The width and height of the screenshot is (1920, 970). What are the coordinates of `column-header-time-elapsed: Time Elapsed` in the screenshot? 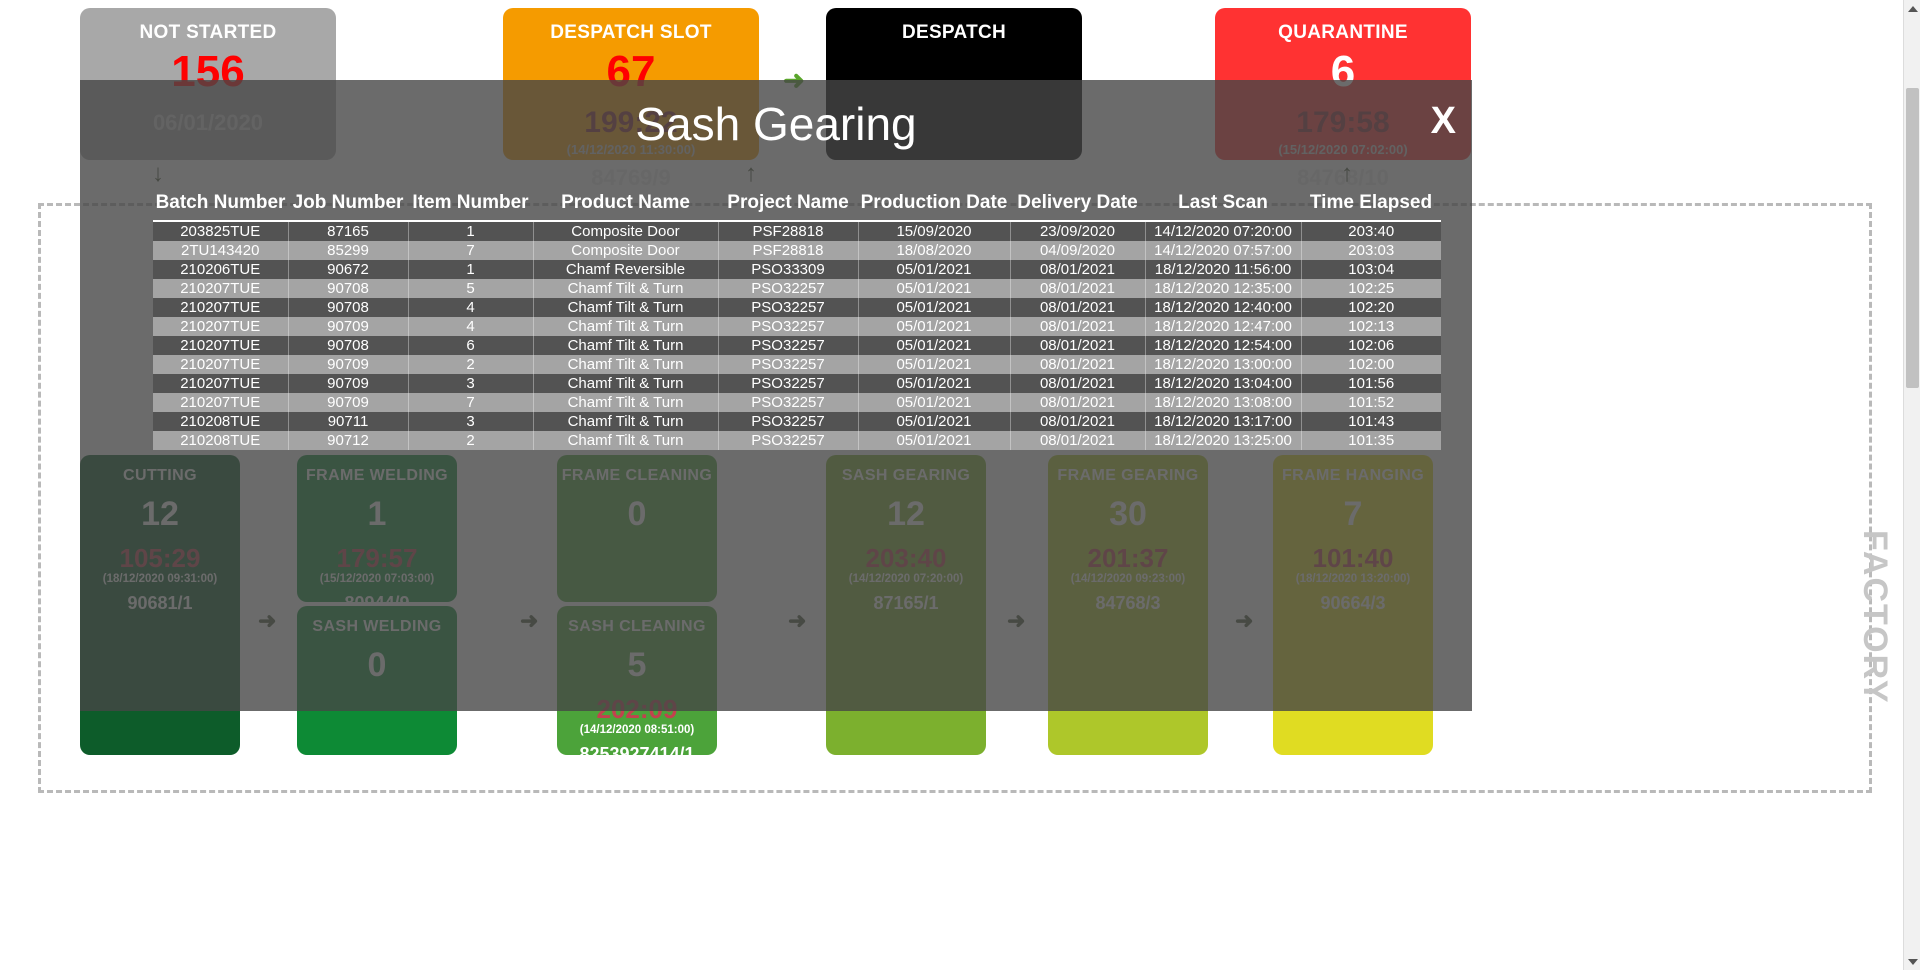 It's located at (1371, 206).